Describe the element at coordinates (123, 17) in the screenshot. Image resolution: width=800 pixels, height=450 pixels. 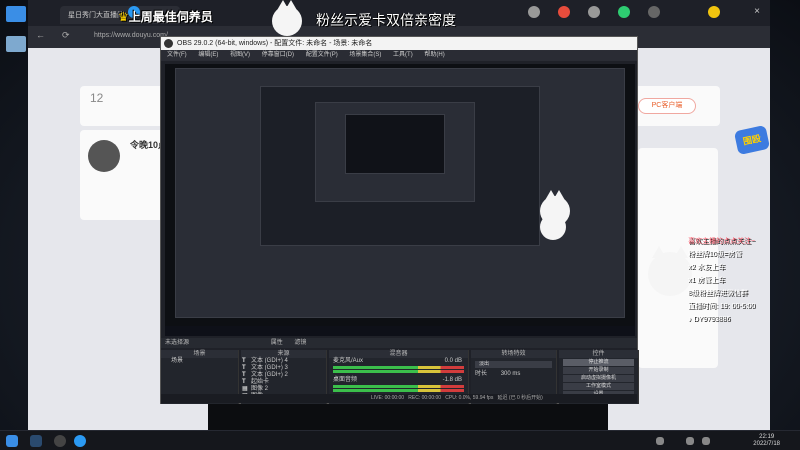
I see `crown-icon: ♛` at that location.